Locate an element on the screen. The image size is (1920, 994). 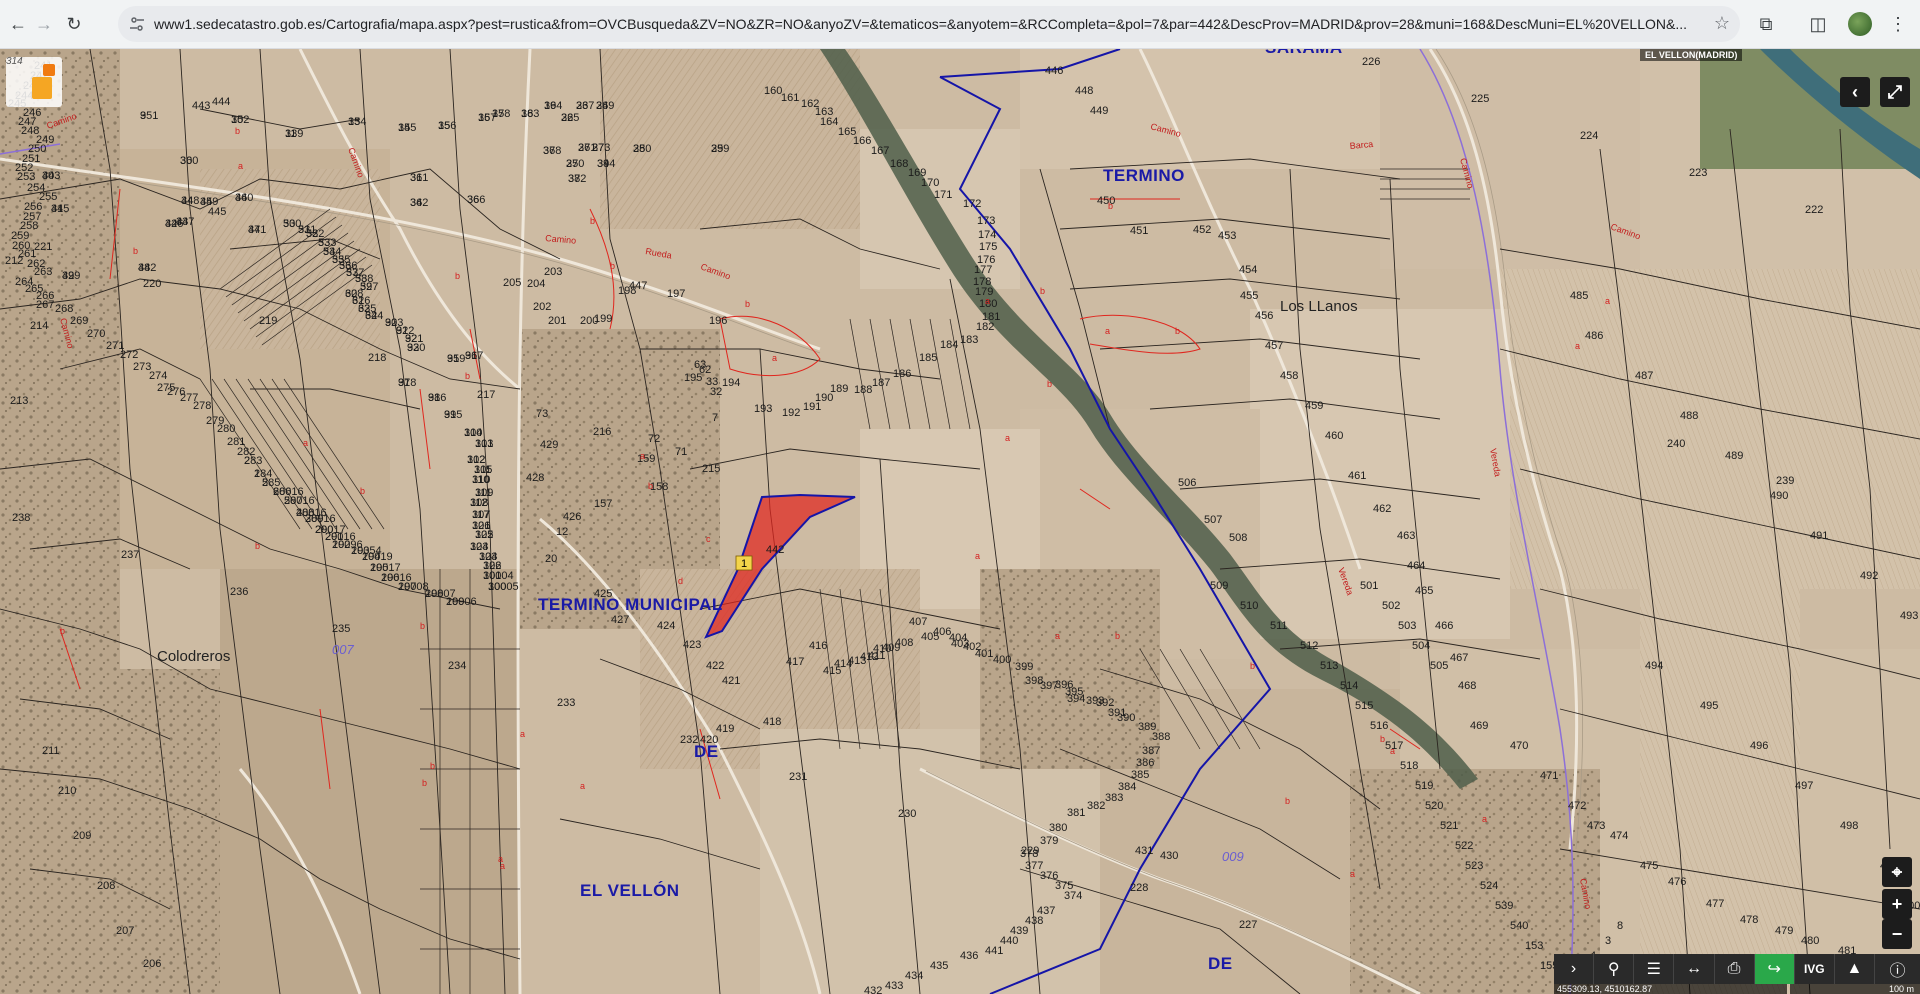
parcel-number: 422 is located at coordinates (715, 666).